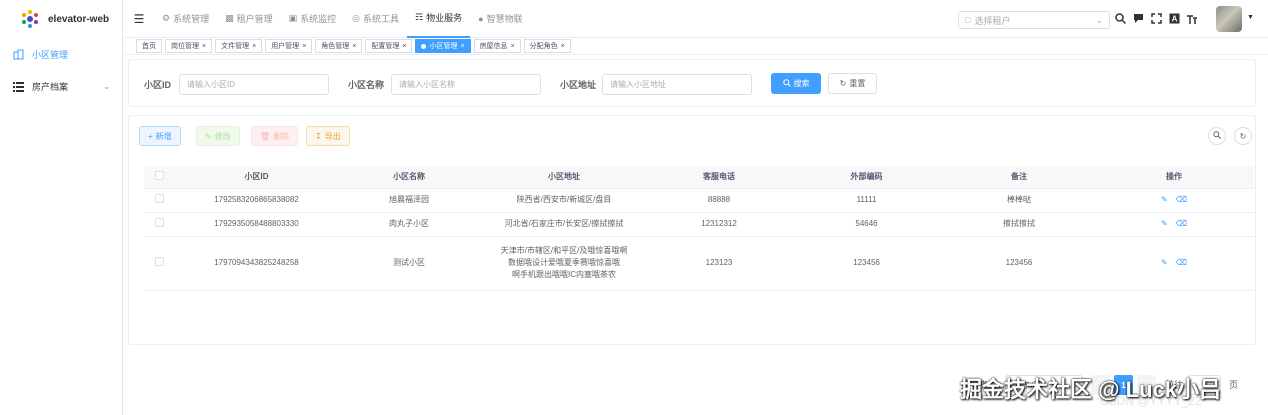 The width and height of the screenshot is (1268, 415). What do you see at coordinates (500, 19) in the screenshot?
I see `topmenu-iot: ● 智慧物联` at bounding box center [500, 19].